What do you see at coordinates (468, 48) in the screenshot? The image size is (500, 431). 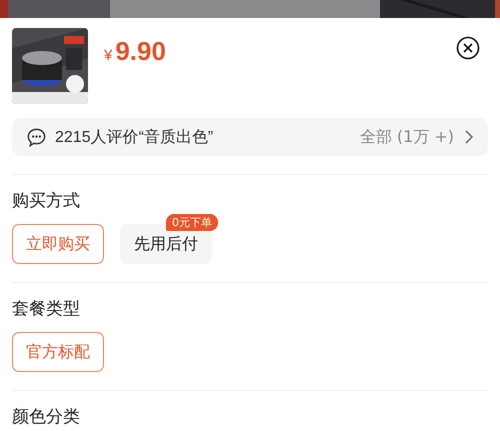 I see `close-icon` at bounding box center [468, 48].